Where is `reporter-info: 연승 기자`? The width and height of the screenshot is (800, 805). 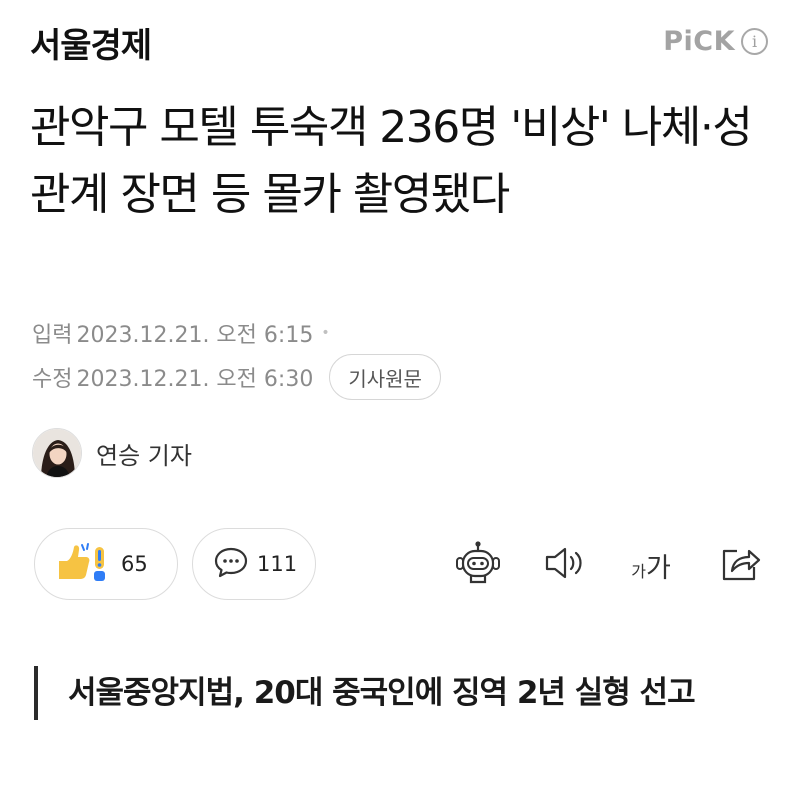 reporter-info: 연승 기자 is located at coordinates (112, 453).